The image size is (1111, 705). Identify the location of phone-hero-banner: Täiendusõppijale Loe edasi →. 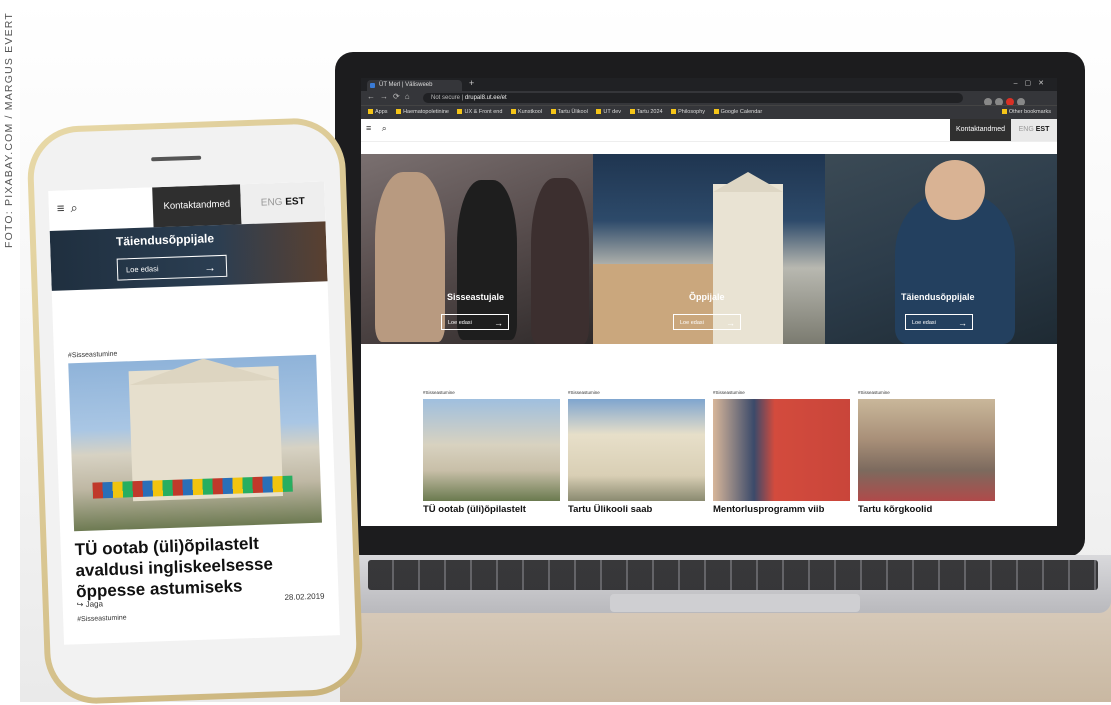
(188, 256).